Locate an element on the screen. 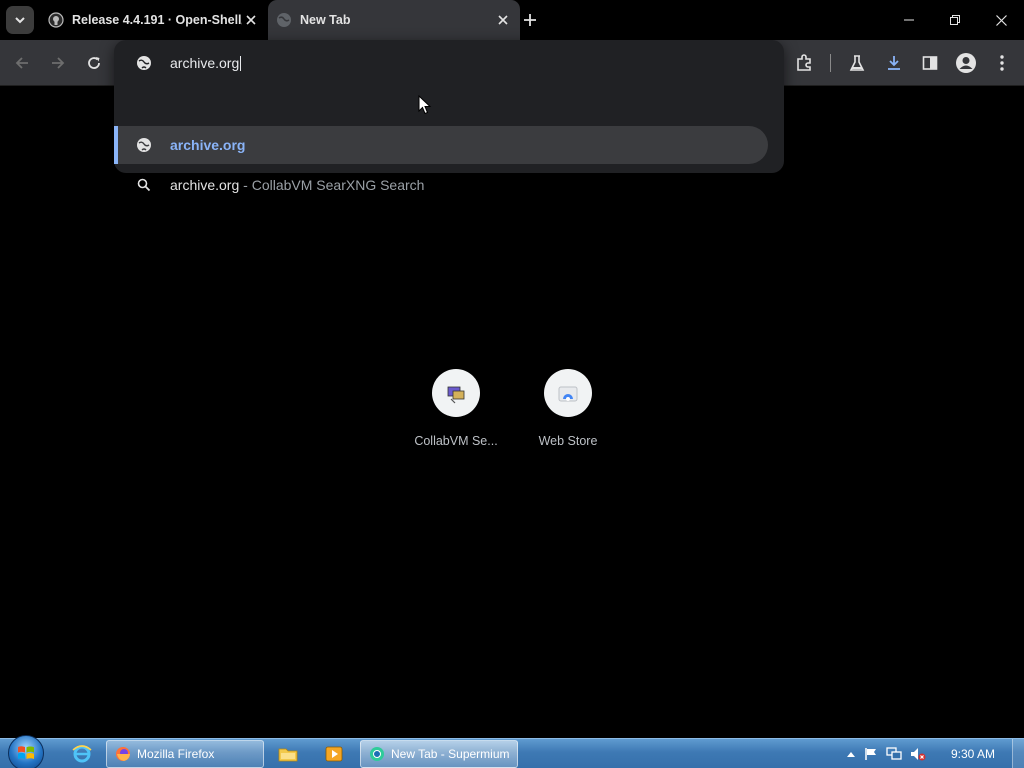  collabvm-icon is located at coordinates (456, 393).